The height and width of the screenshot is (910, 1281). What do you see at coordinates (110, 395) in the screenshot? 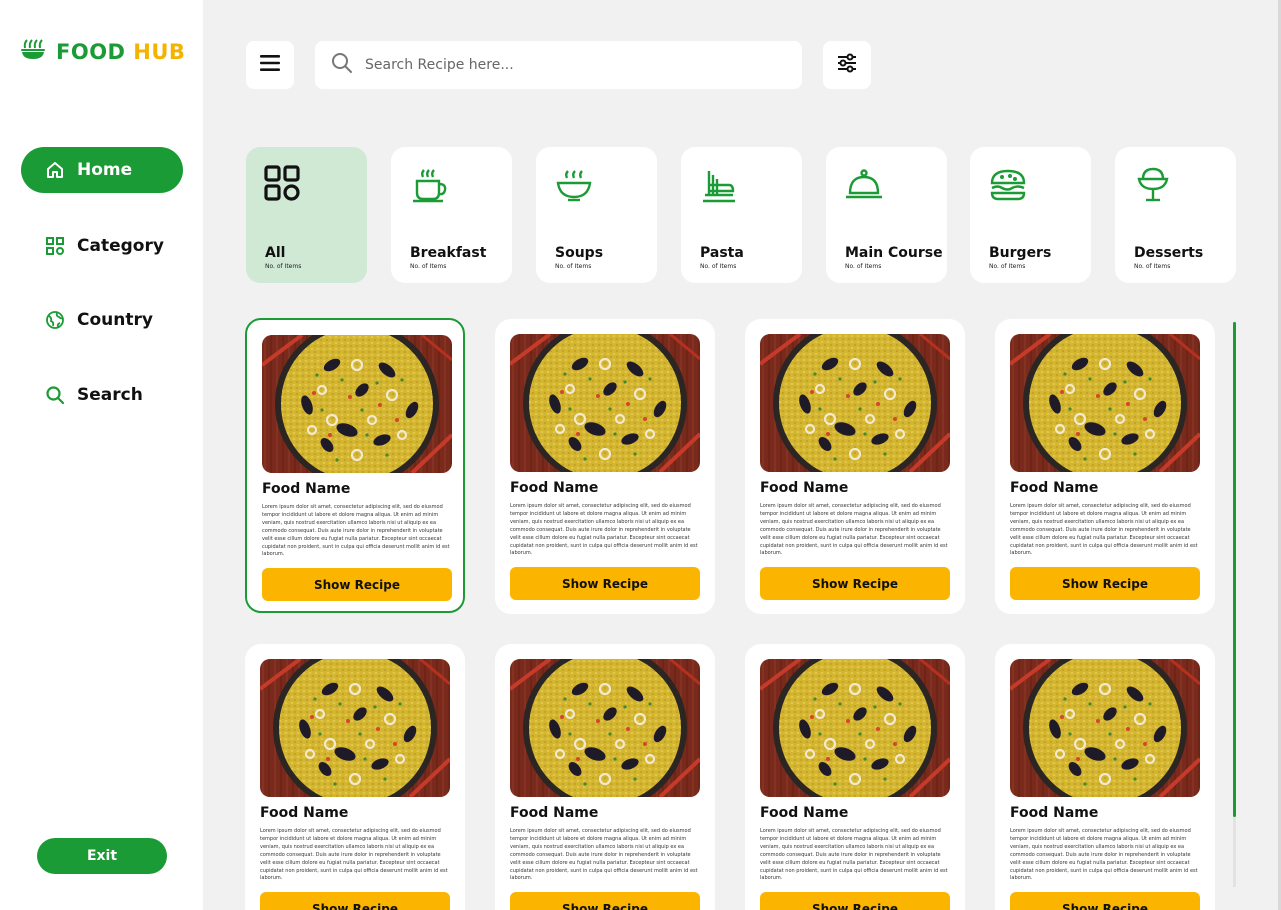
I see `nav-search-label: Search` at bounding box center [110, 395].